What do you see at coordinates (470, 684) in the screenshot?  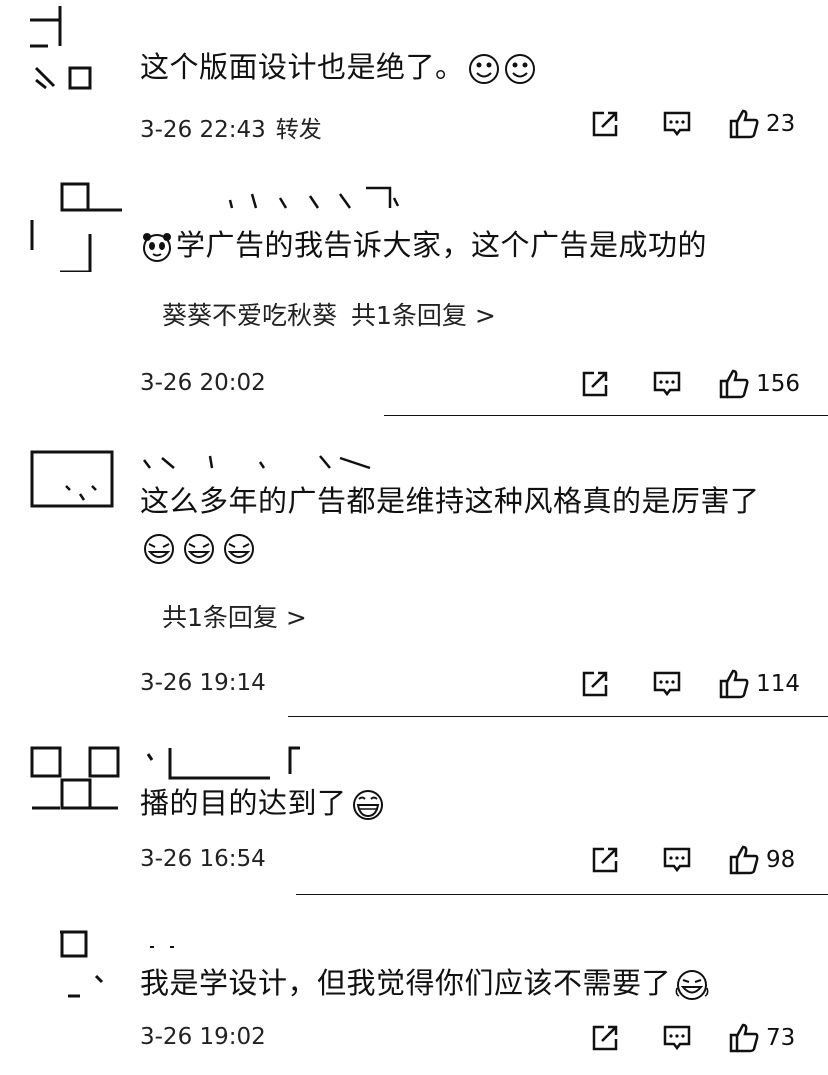 I see `comment-meta: 3-26 19:14 114` at bounding box center [470, 684].